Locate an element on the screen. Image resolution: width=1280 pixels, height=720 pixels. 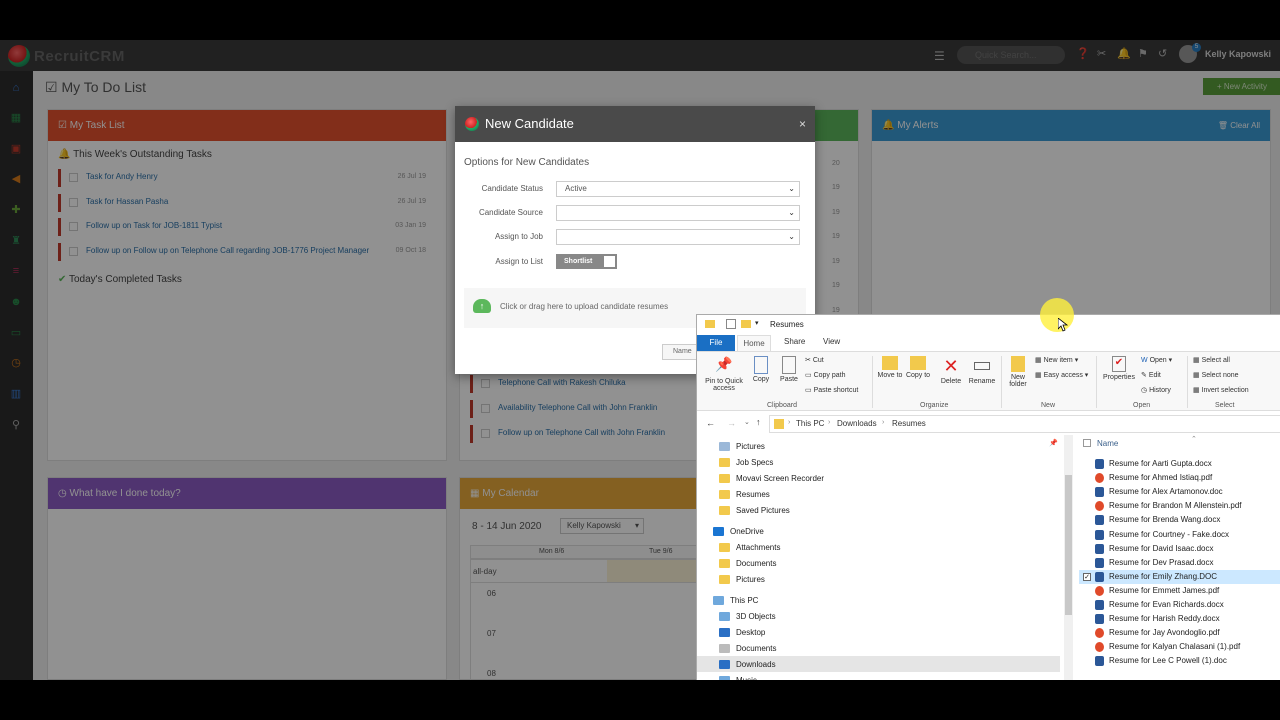
file-item: Resume for Lee C Powell (1).doc is located at coordinates (1179, 661).